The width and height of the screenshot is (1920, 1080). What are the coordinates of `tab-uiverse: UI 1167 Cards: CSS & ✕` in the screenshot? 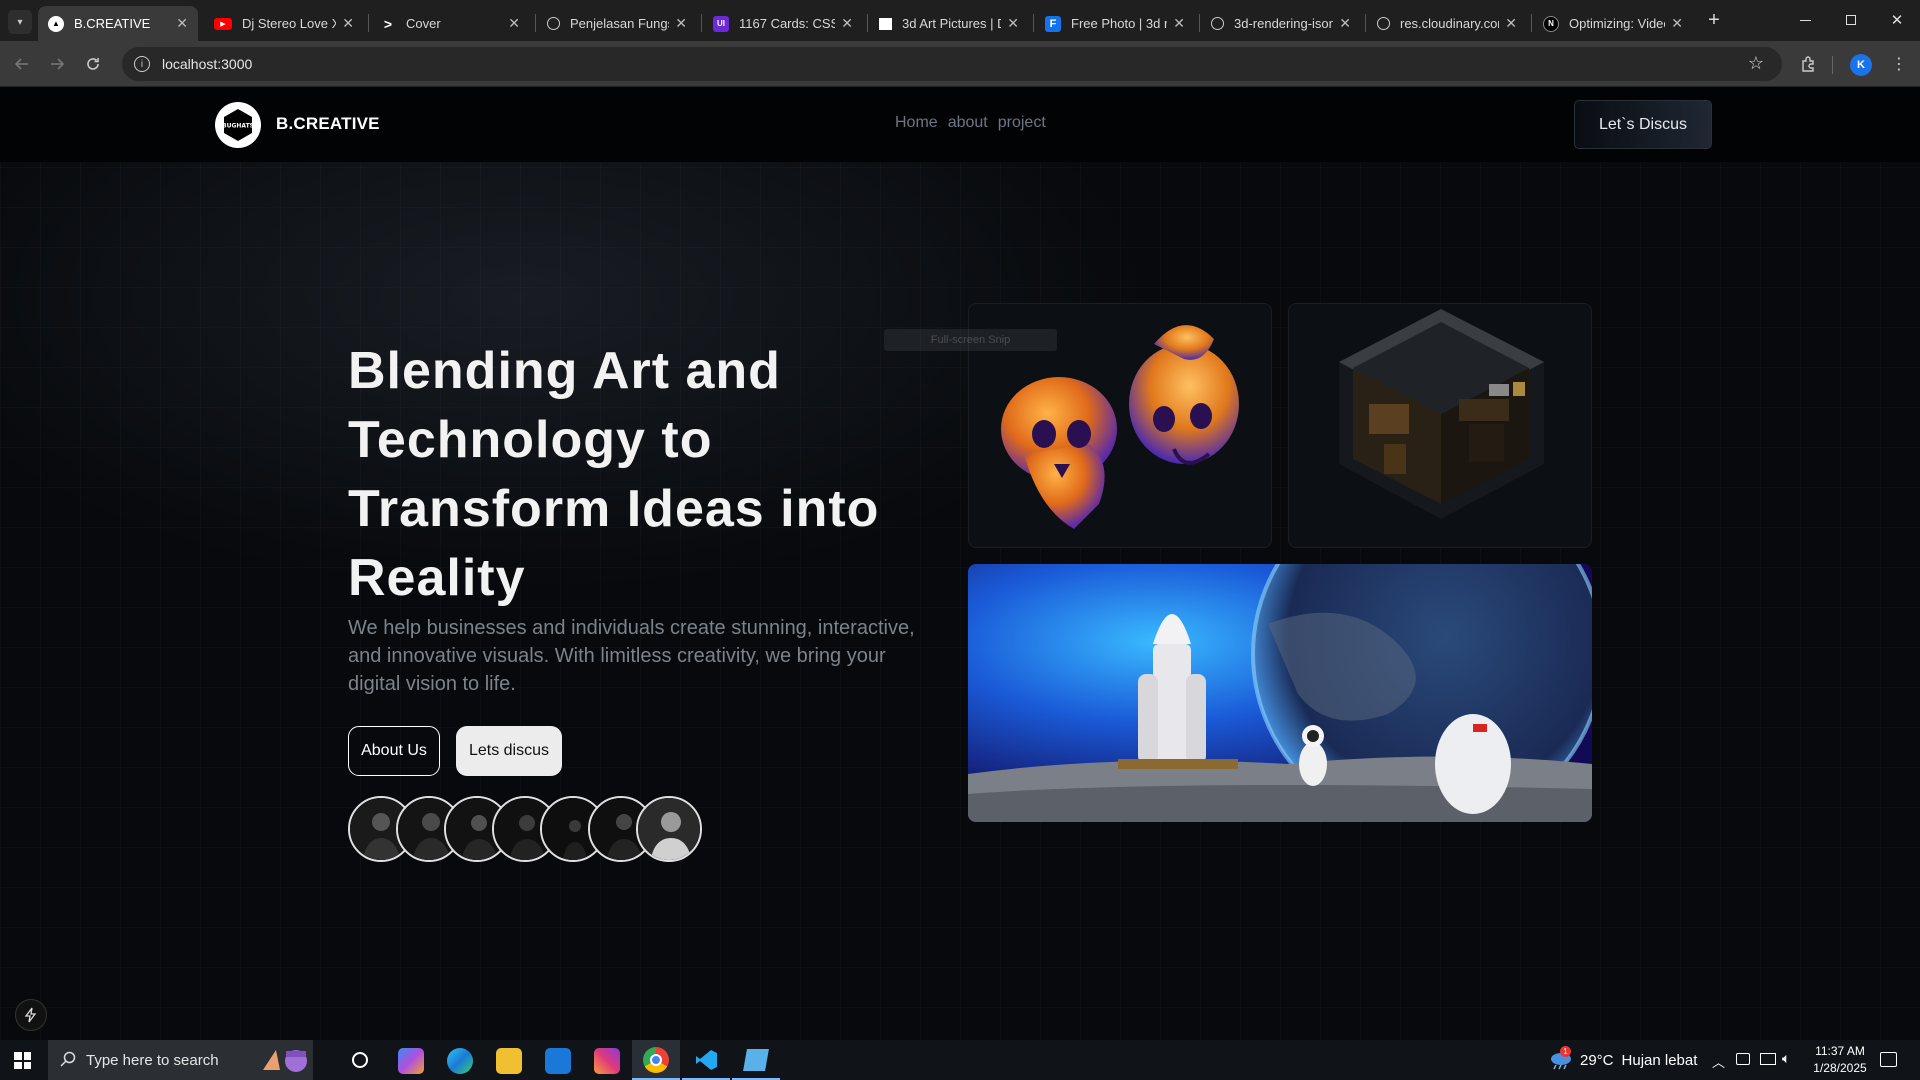 It's located at (783, 23).